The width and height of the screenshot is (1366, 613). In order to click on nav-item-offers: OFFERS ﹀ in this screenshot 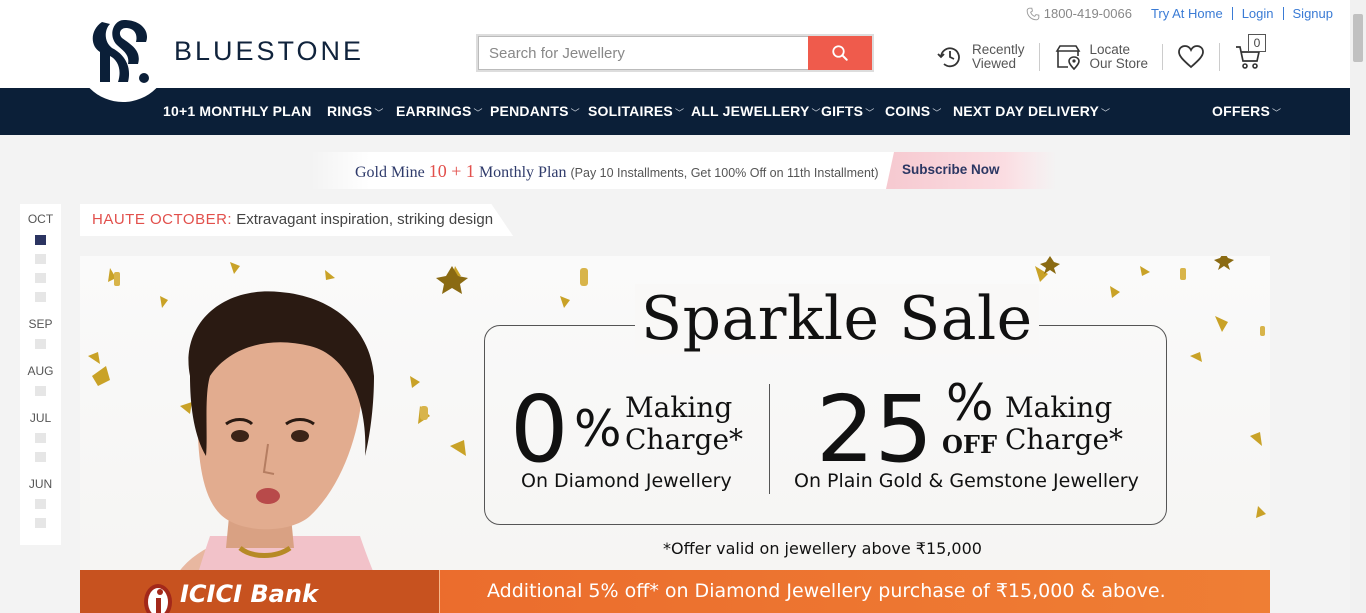, I will do `click(1246, 111)`.